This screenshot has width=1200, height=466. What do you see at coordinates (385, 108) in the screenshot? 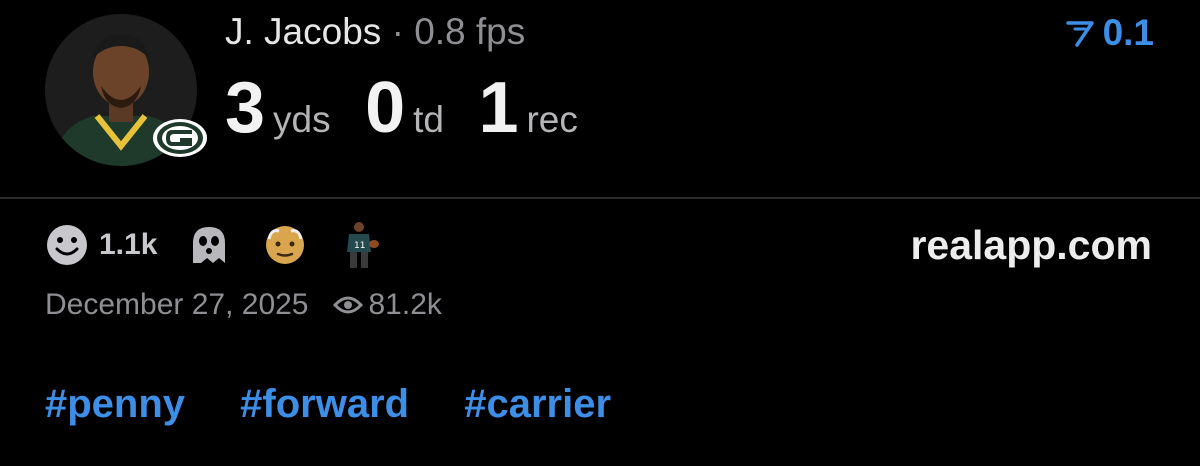
I see `stat-value: 0` at bounding box center [385, 108].